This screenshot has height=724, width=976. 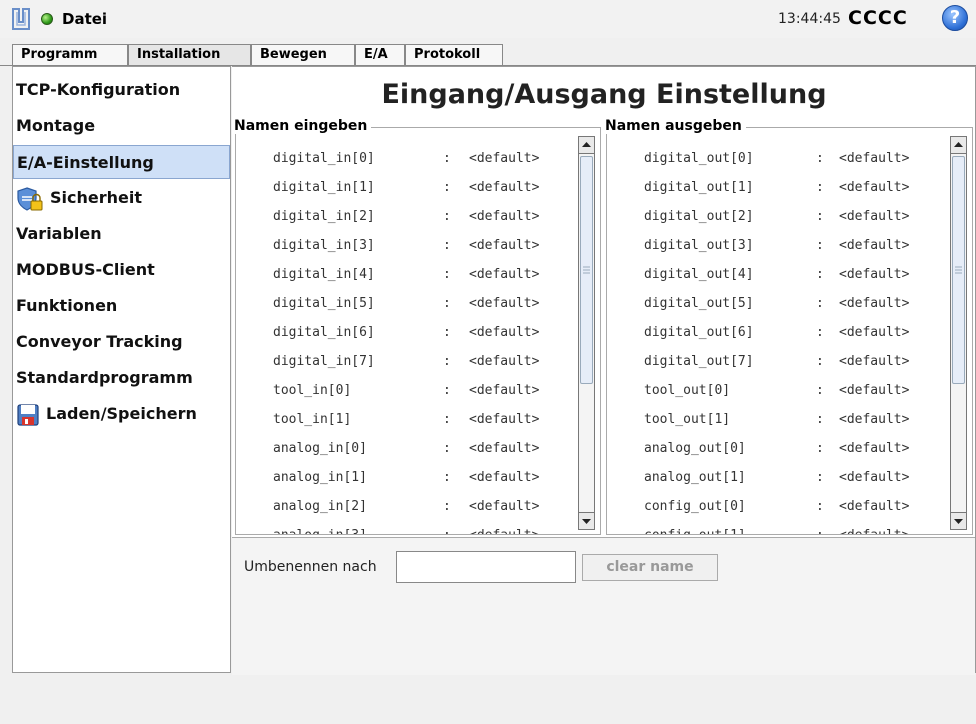 I want to click on input-row: tool_in[0]: <default>, so click(x=423, y=390).